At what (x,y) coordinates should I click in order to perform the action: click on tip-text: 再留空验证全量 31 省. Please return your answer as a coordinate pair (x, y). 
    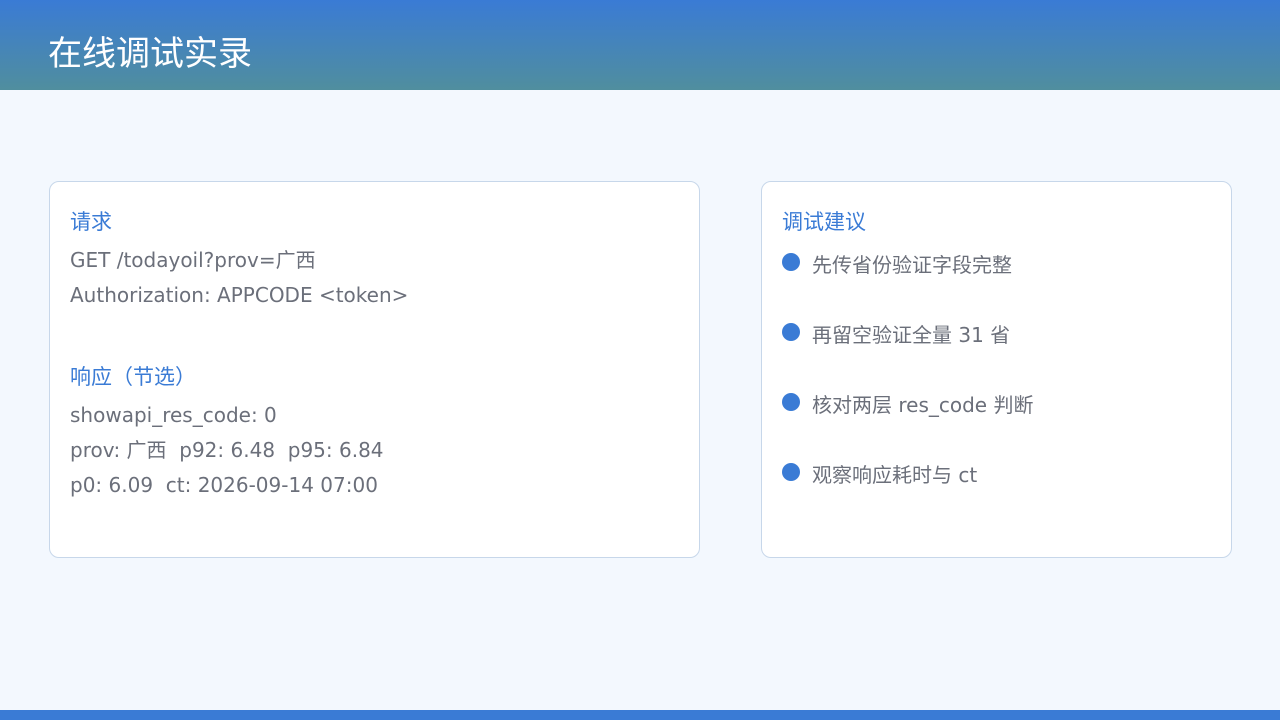
    Looking at the image, I should click on (911, 335).